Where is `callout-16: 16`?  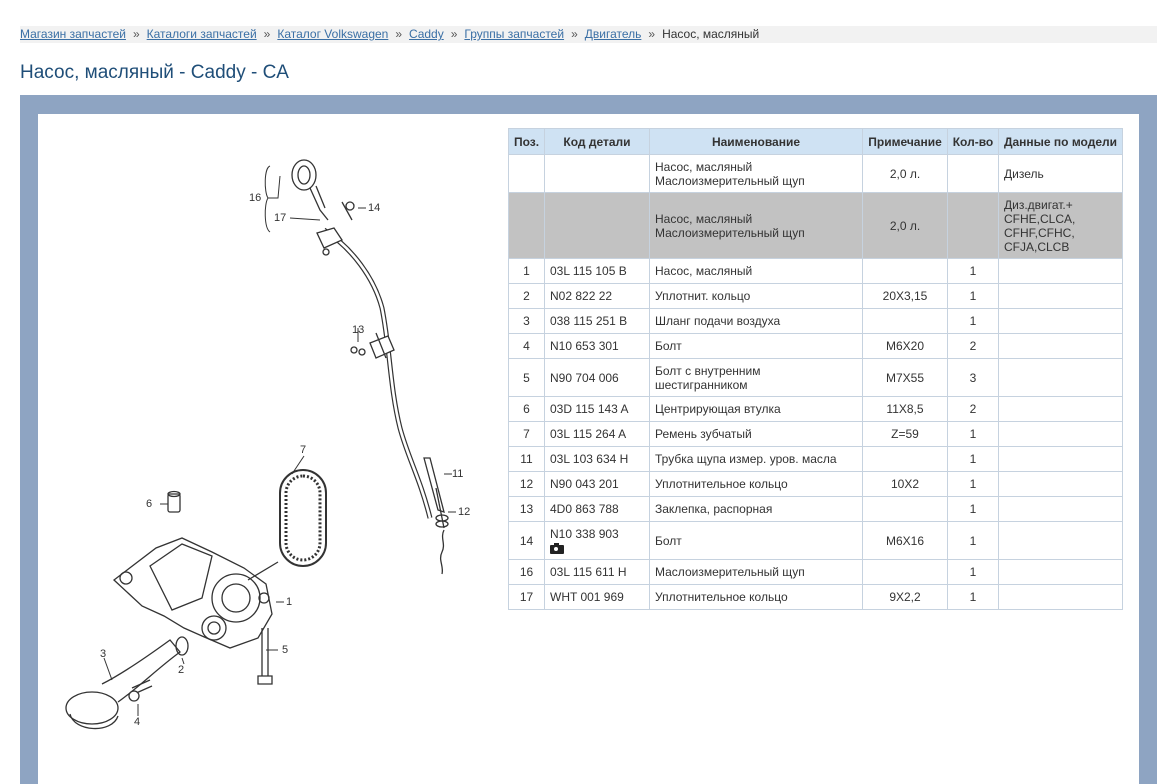
callout-16: 16 is located at coordinates (255, 198).